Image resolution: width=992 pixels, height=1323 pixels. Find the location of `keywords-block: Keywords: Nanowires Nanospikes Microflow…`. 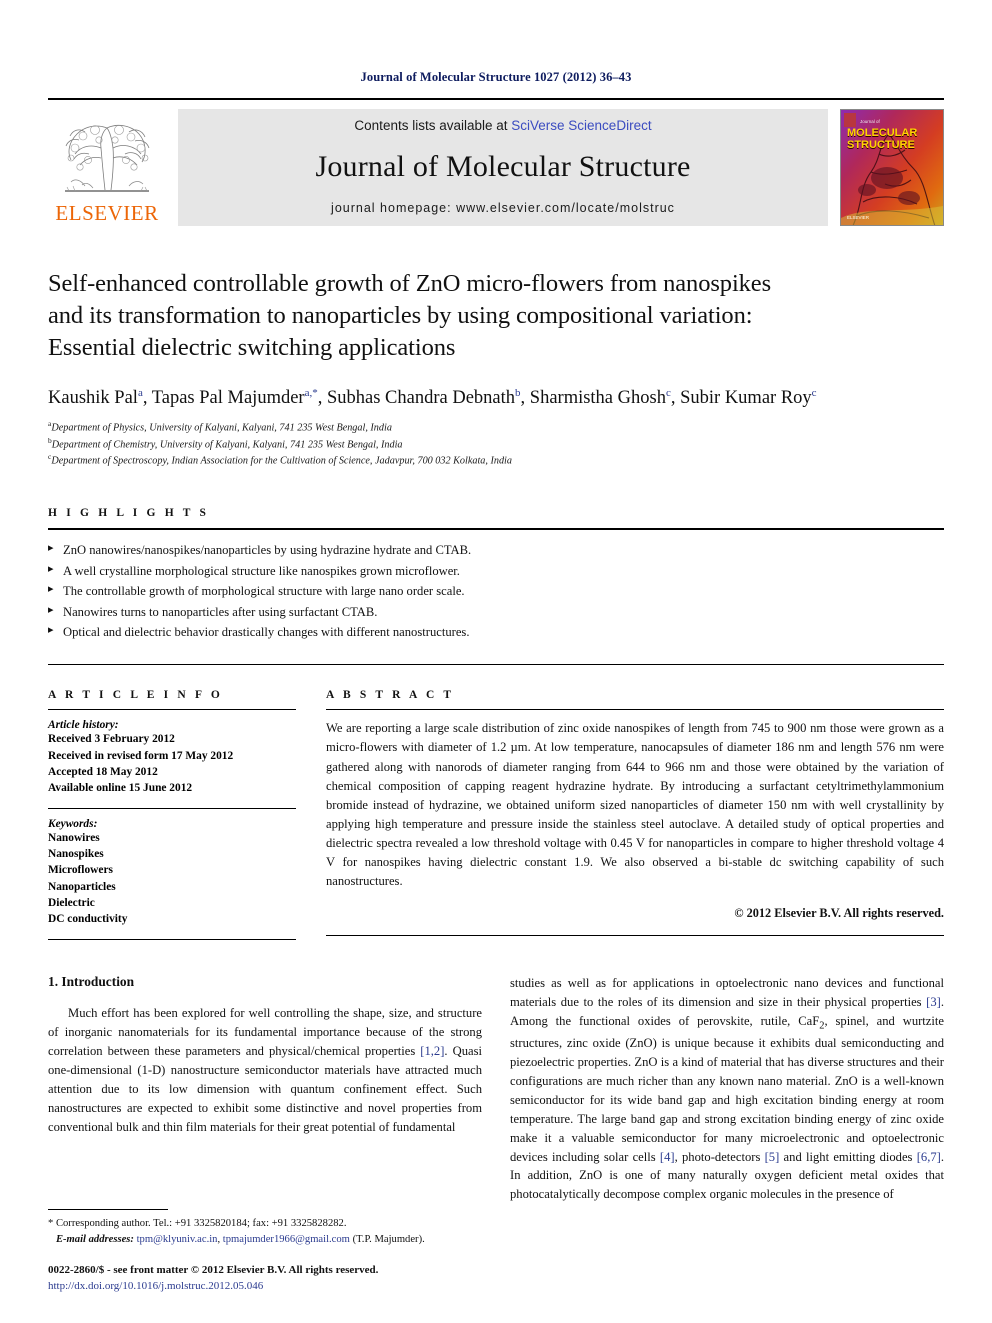

keywords-block: Keywords: Nanowires Nanospikes Microflow… is located at coordinates (172, 867).